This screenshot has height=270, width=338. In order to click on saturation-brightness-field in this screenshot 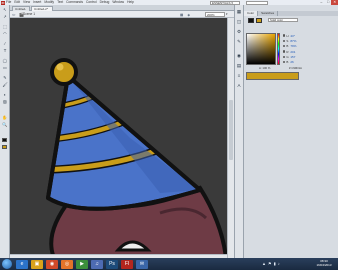, I will do `click(261, 49)`.